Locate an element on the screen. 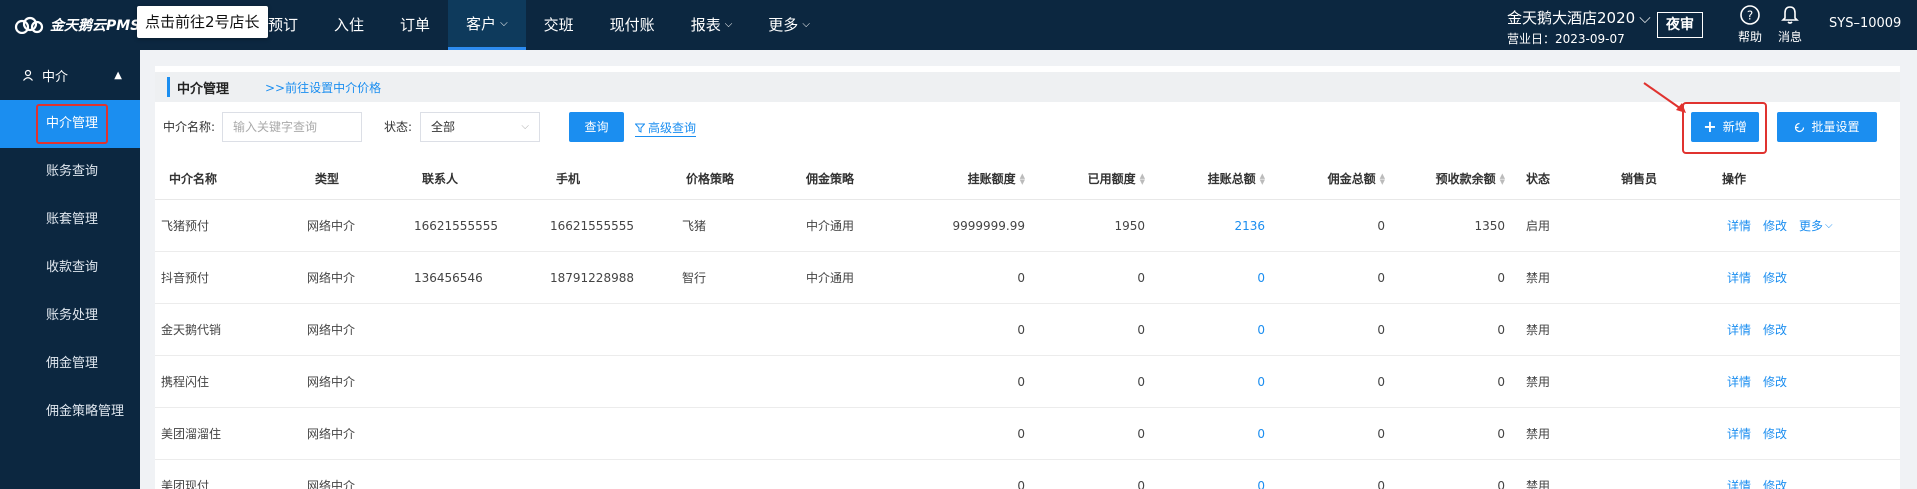  table-row: 金天鹅代销 网络中介 0 0 0 0 0 禁用 详情 修改 is located at coordinates (1027, 330).